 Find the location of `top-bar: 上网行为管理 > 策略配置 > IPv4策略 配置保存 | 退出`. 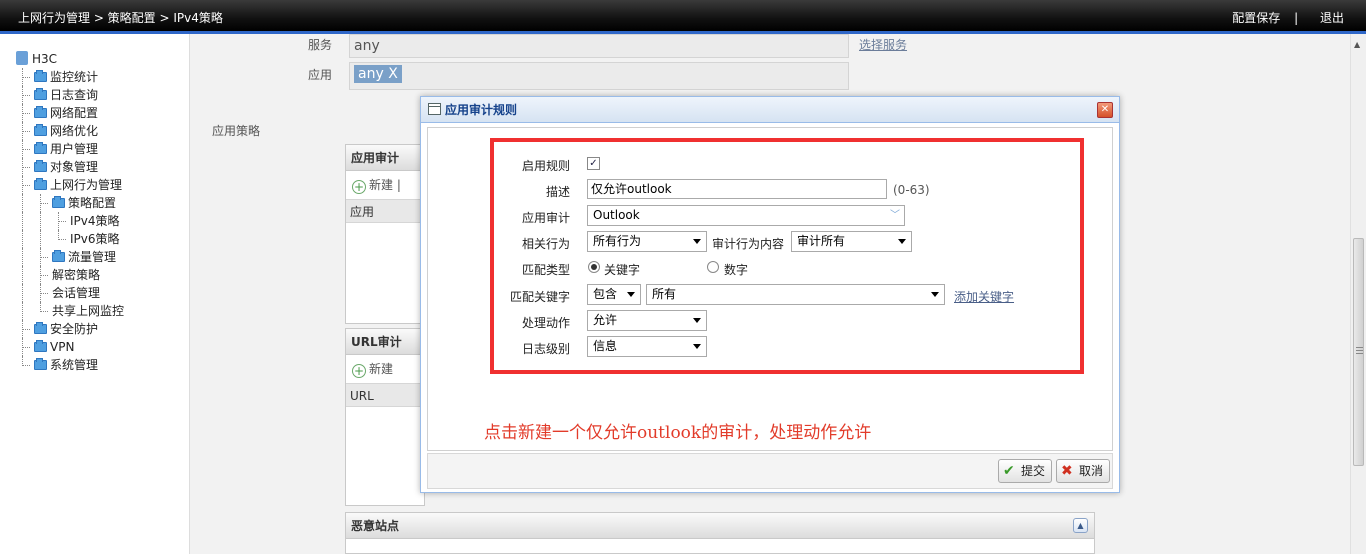

top-bar: 上网行为管理 > 策略配置 > IPv4策略 配置保存 | 退出 is located at coordinates (683, 17).